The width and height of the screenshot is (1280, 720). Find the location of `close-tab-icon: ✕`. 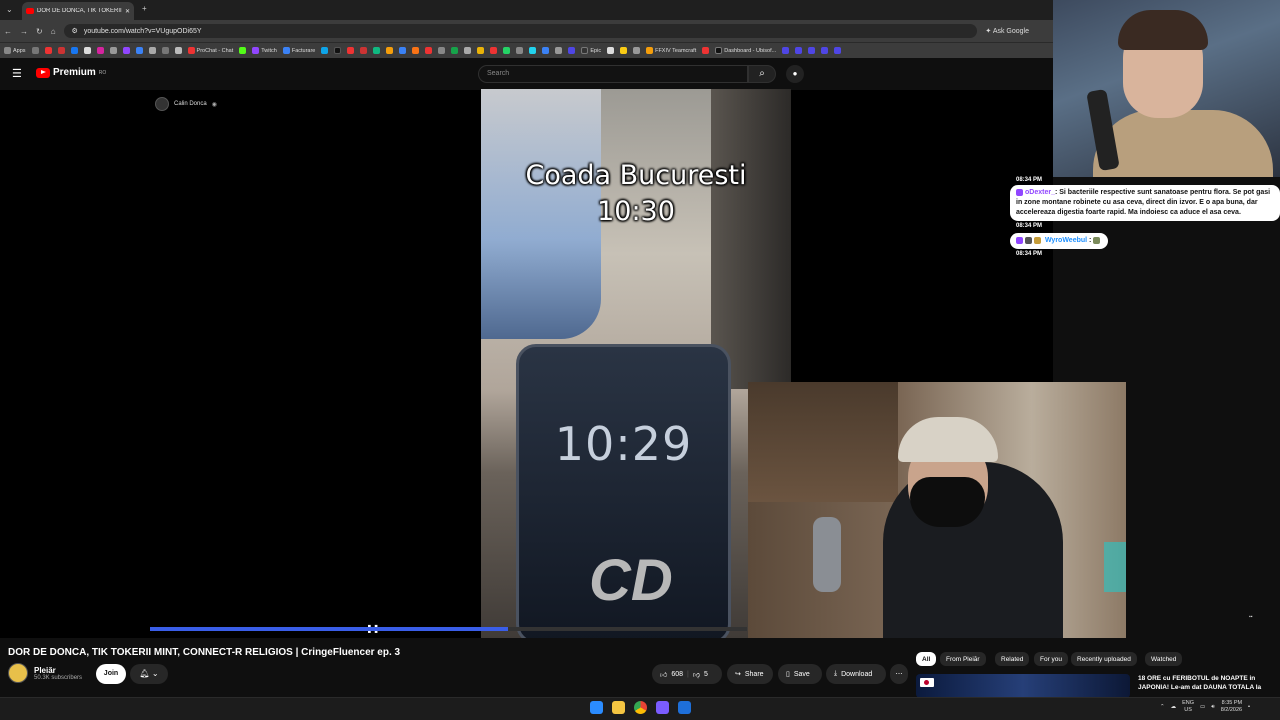

close-tab-icon: ✕ is located at coordinates (127, 11).